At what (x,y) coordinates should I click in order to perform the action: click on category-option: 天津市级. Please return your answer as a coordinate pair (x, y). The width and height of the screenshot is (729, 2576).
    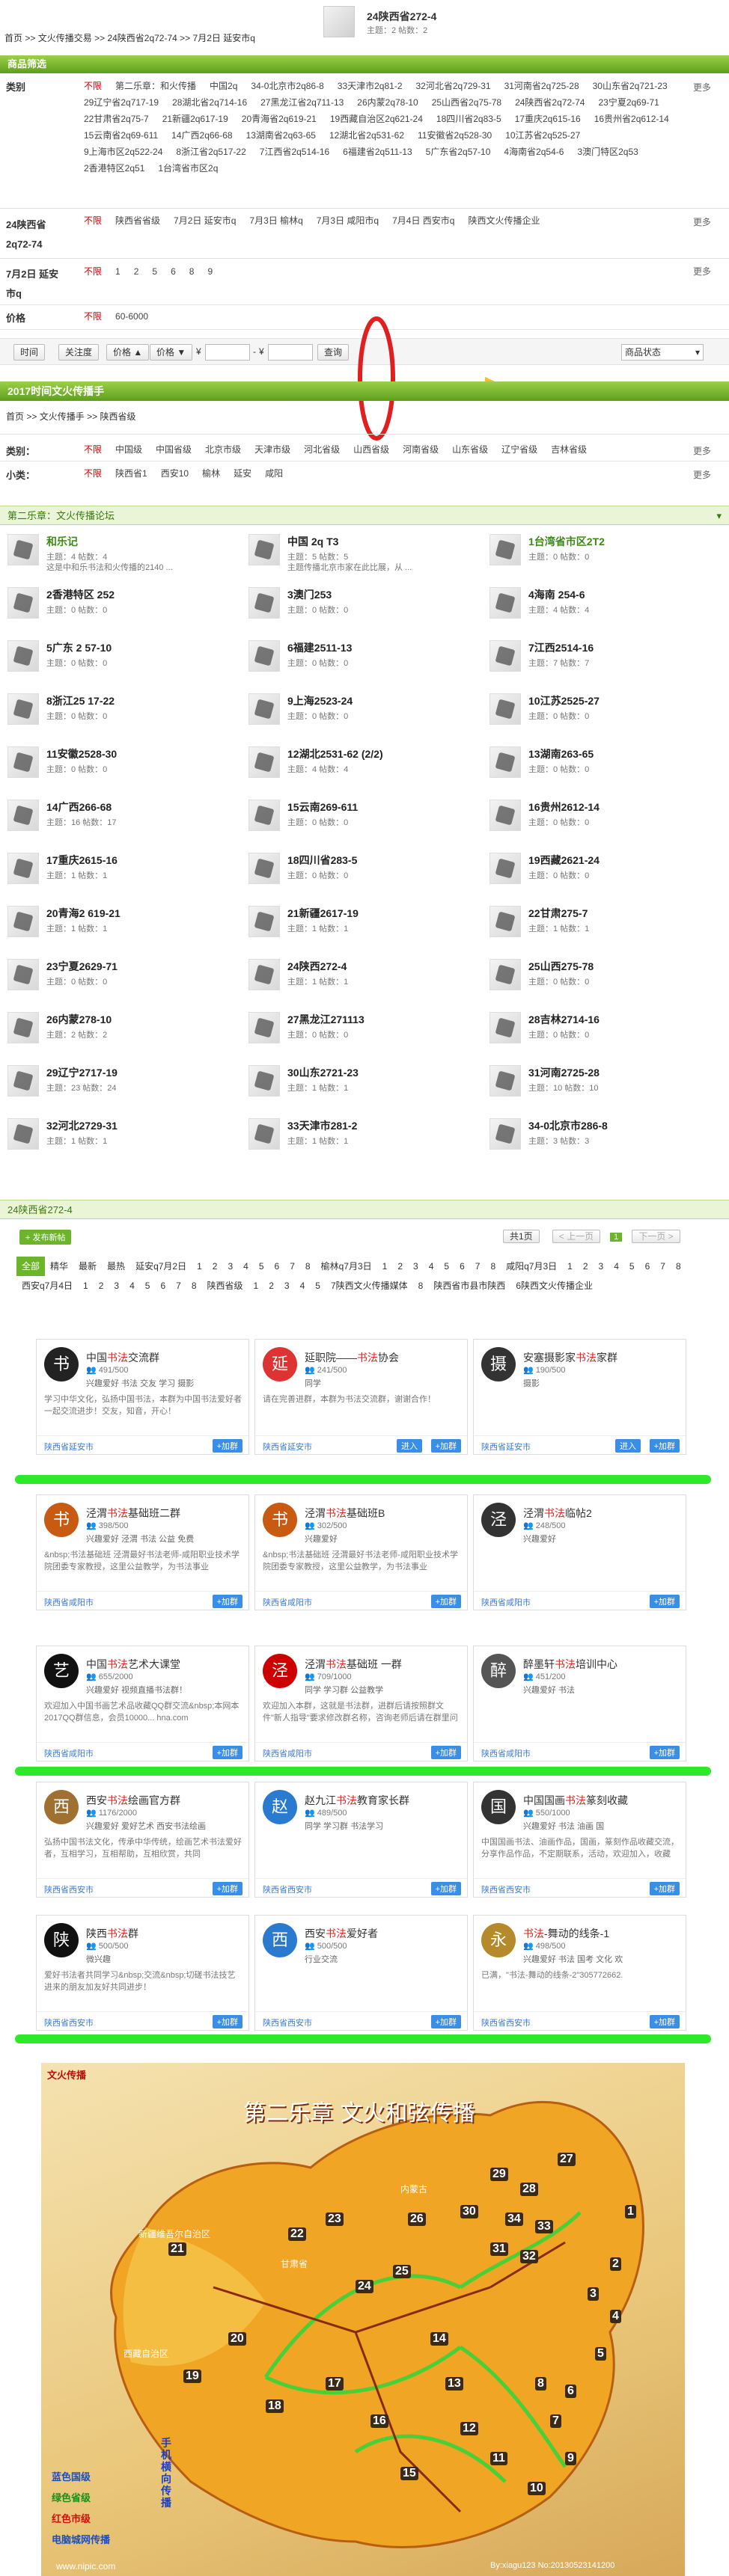
    Looking at the image, I should click on (272, 449).